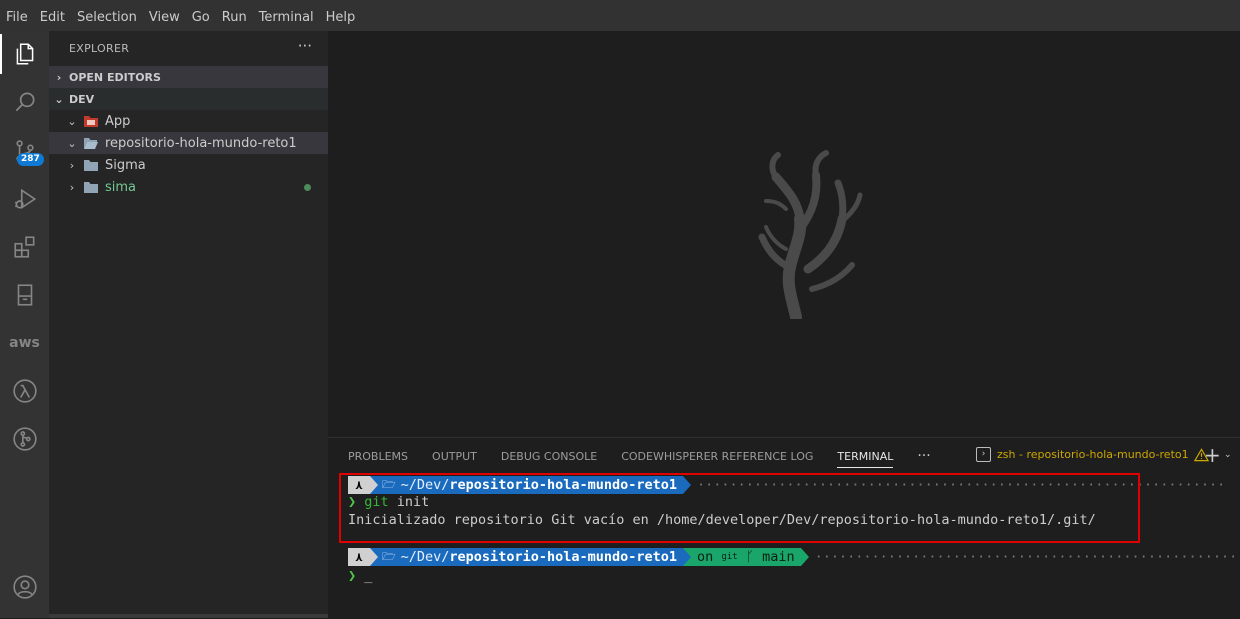 This screenshot has width=1240, height=619. Describe the element at coordinates (923, 456) in the screenshot. I see `panel-more-icon: ···` at that location.